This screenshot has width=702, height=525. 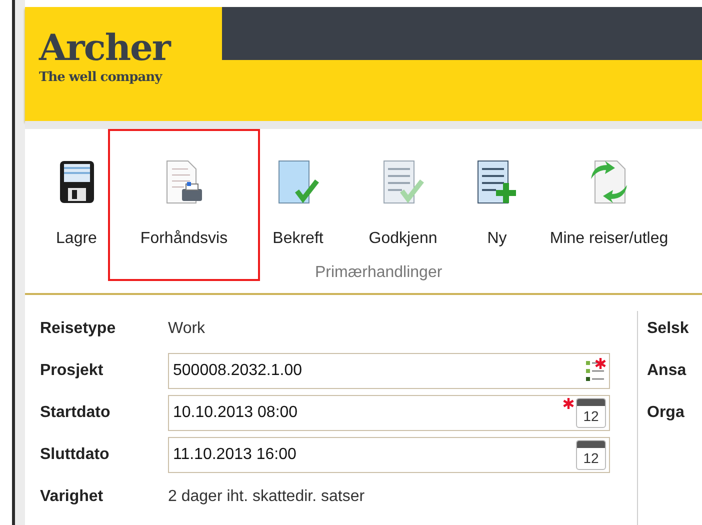 What do you see at coordinates (105, 47) in the screenshot?
I see `logo-title: Archer` at bounding box center [105, 47].